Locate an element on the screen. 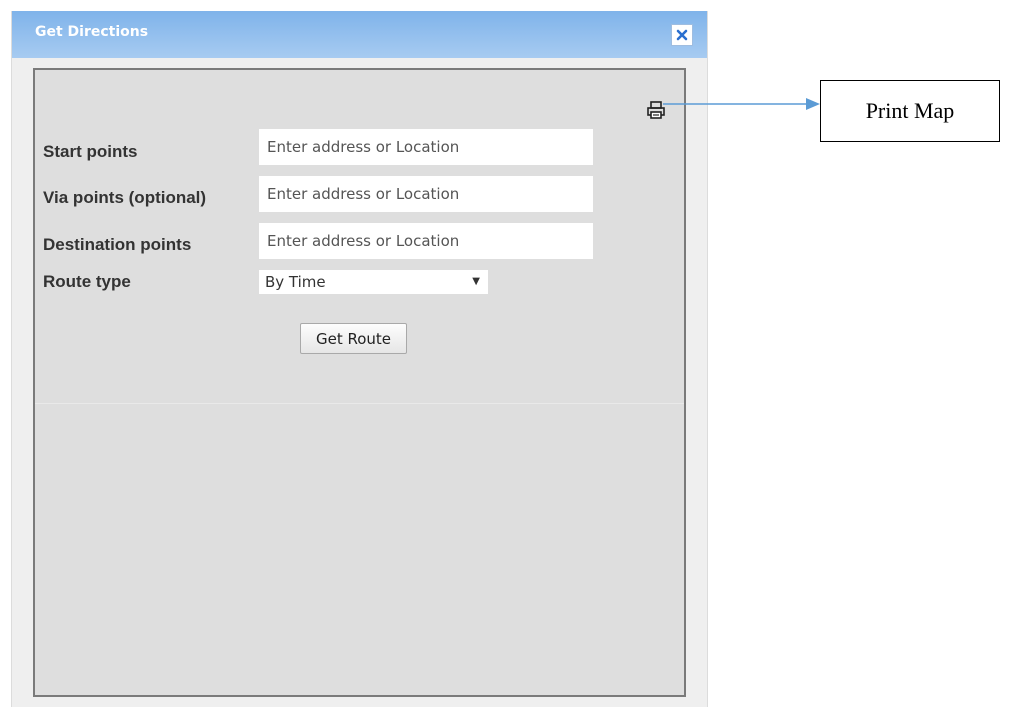 The image size is (1019, 707). print-map-callout-label: Print Map is located at coordinates (910, 110).